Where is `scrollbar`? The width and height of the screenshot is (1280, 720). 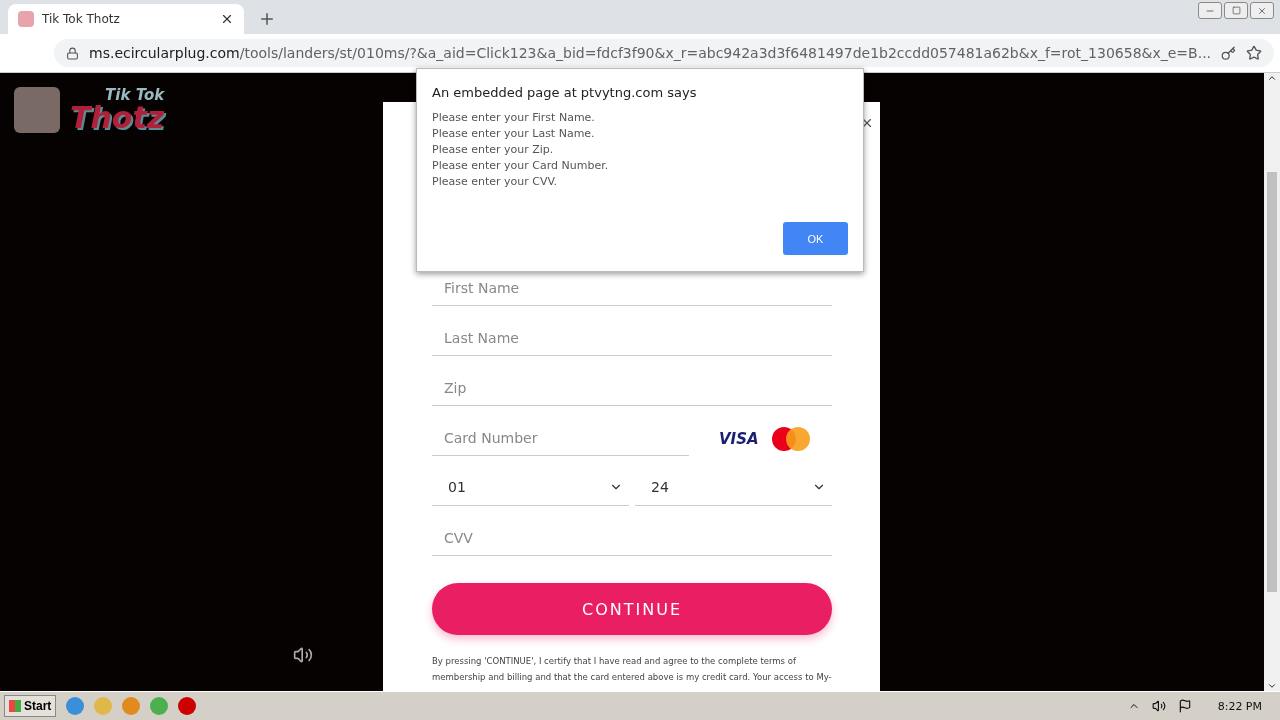
scrollbar is located at coordinates (1272, 382).